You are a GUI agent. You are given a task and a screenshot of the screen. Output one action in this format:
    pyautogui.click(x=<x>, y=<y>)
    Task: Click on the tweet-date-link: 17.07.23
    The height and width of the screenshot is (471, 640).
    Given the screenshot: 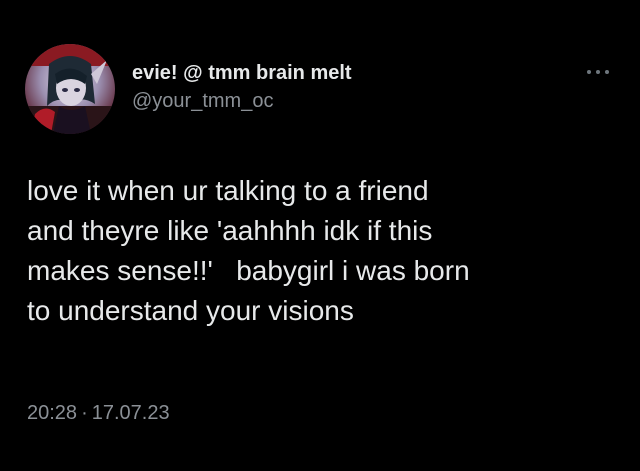 What is the action you would take?
    pyautogui.click(x=131, y=413)
    